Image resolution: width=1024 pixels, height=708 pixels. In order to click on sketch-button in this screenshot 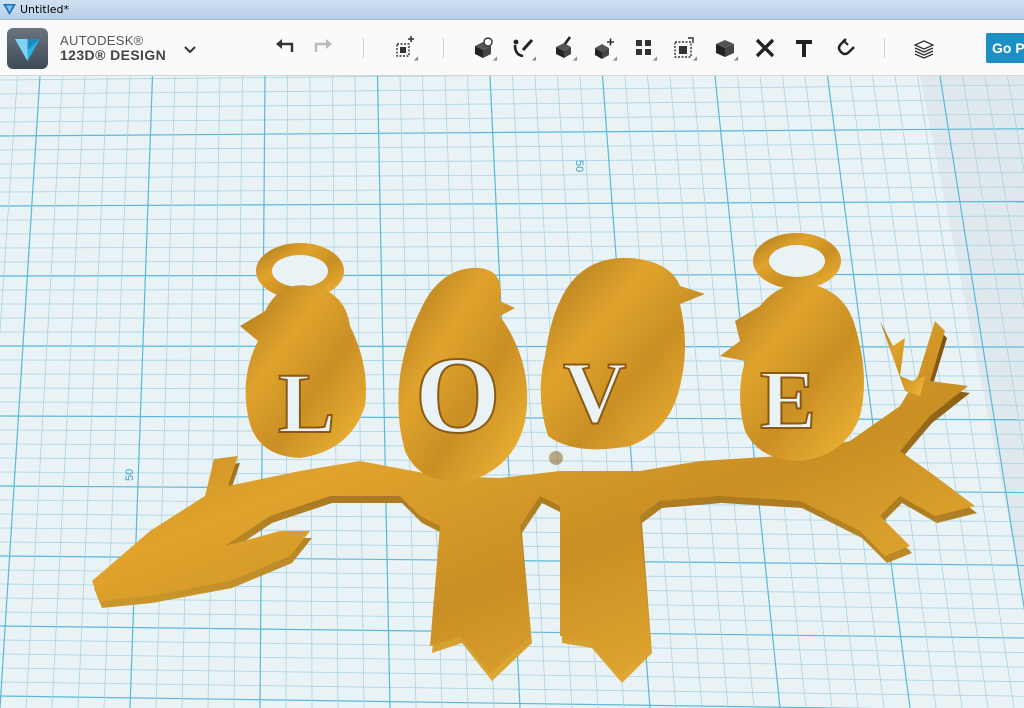, I will do `click(523, 48)`.